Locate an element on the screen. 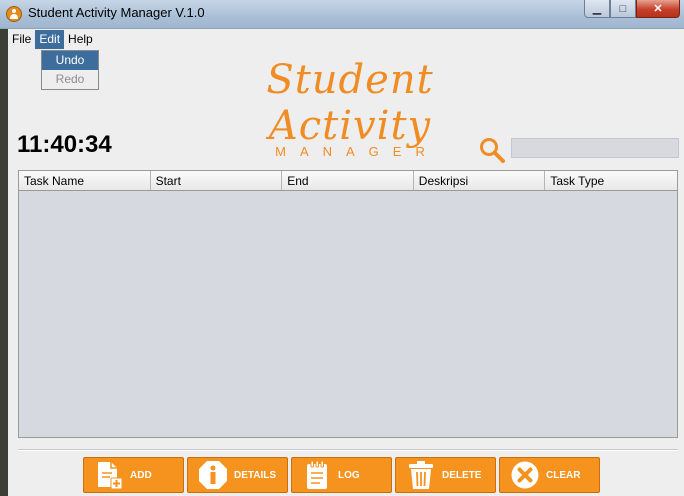 The height and width of the screenshot is (496, 684). app-icon is located at coordinates (14, 14).